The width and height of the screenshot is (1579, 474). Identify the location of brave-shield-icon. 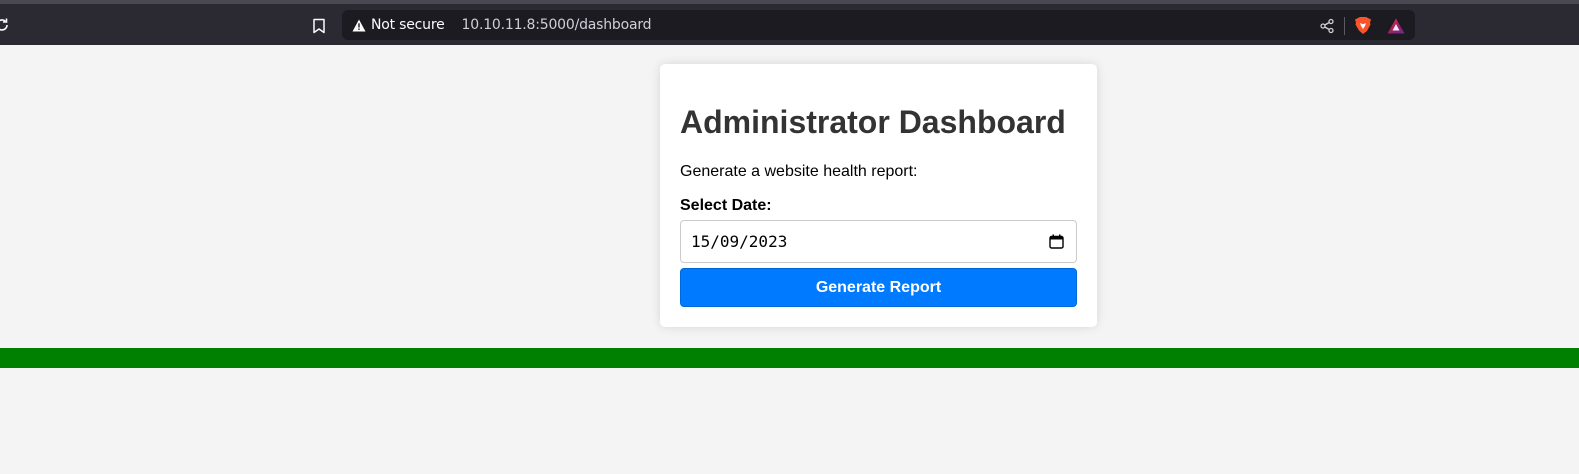
(1363, 25).